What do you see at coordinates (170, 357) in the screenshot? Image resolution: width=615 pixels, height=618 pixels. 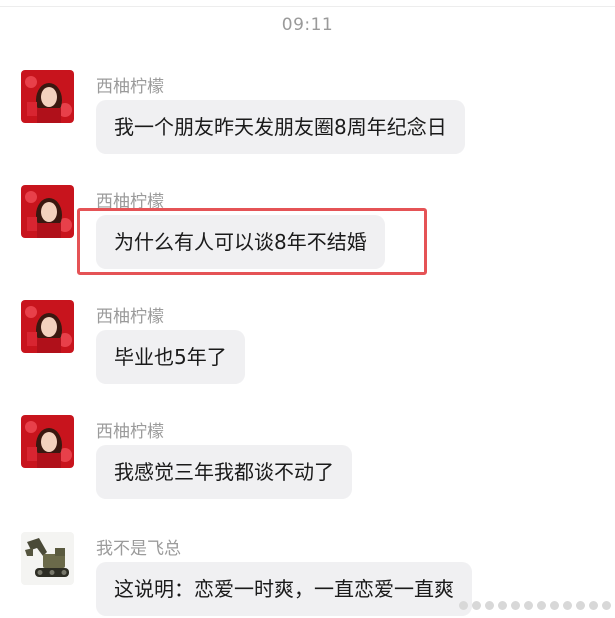 I see `message-bubble: 毕业也5年了` at bounding box center [170, 357].